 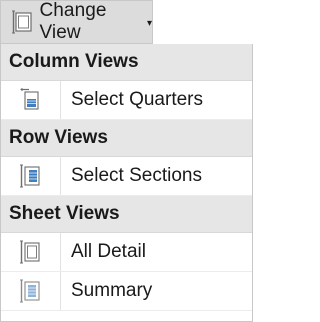 What do you see at coordinates (126, 214) in the screenshot?
I see `section-header-sheet-views: Sheet Views` at bounding box center [126, 214].